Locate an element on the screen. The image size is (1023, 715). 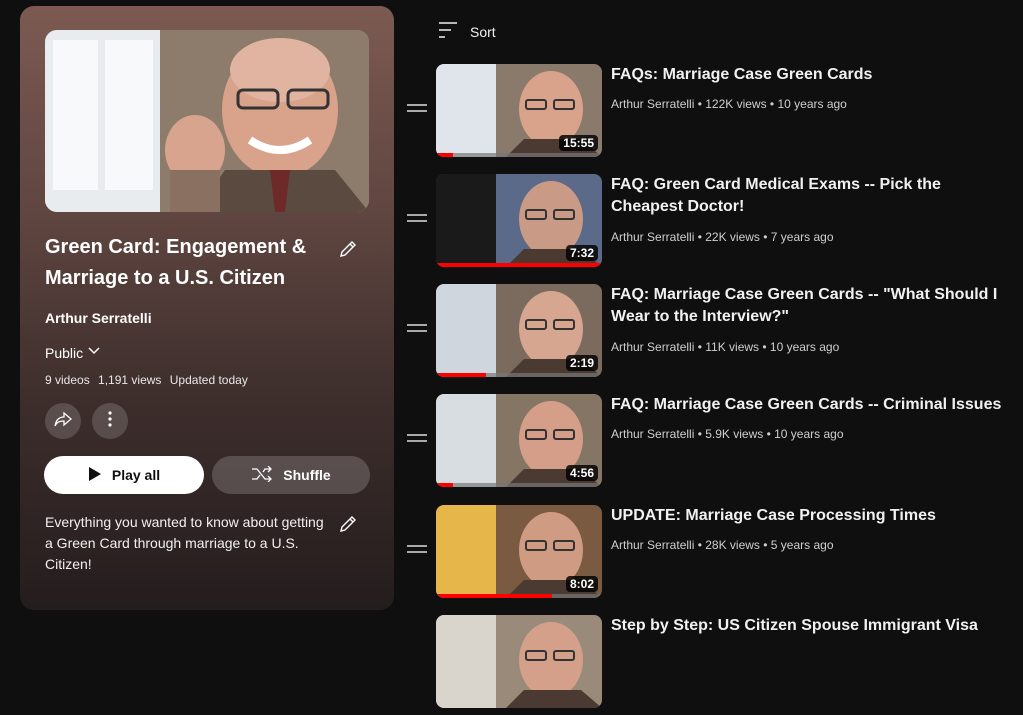
privacy-dropdown: Public is located at coordinates (73, 352).